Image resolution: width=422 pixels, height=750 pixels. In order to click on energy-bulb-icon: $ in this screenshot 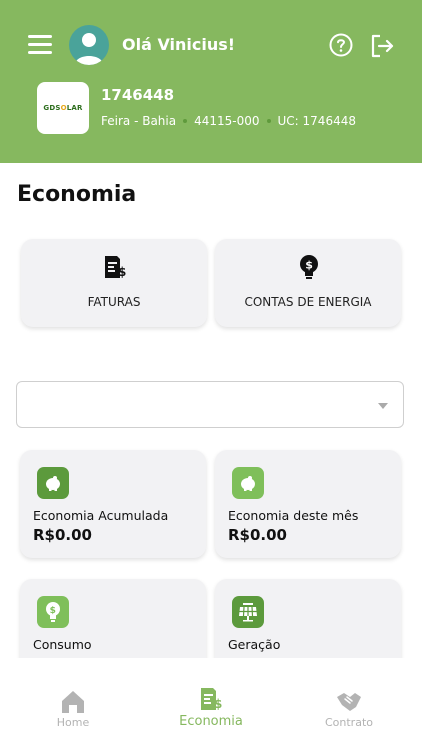, I will do `click(309, 267)`.